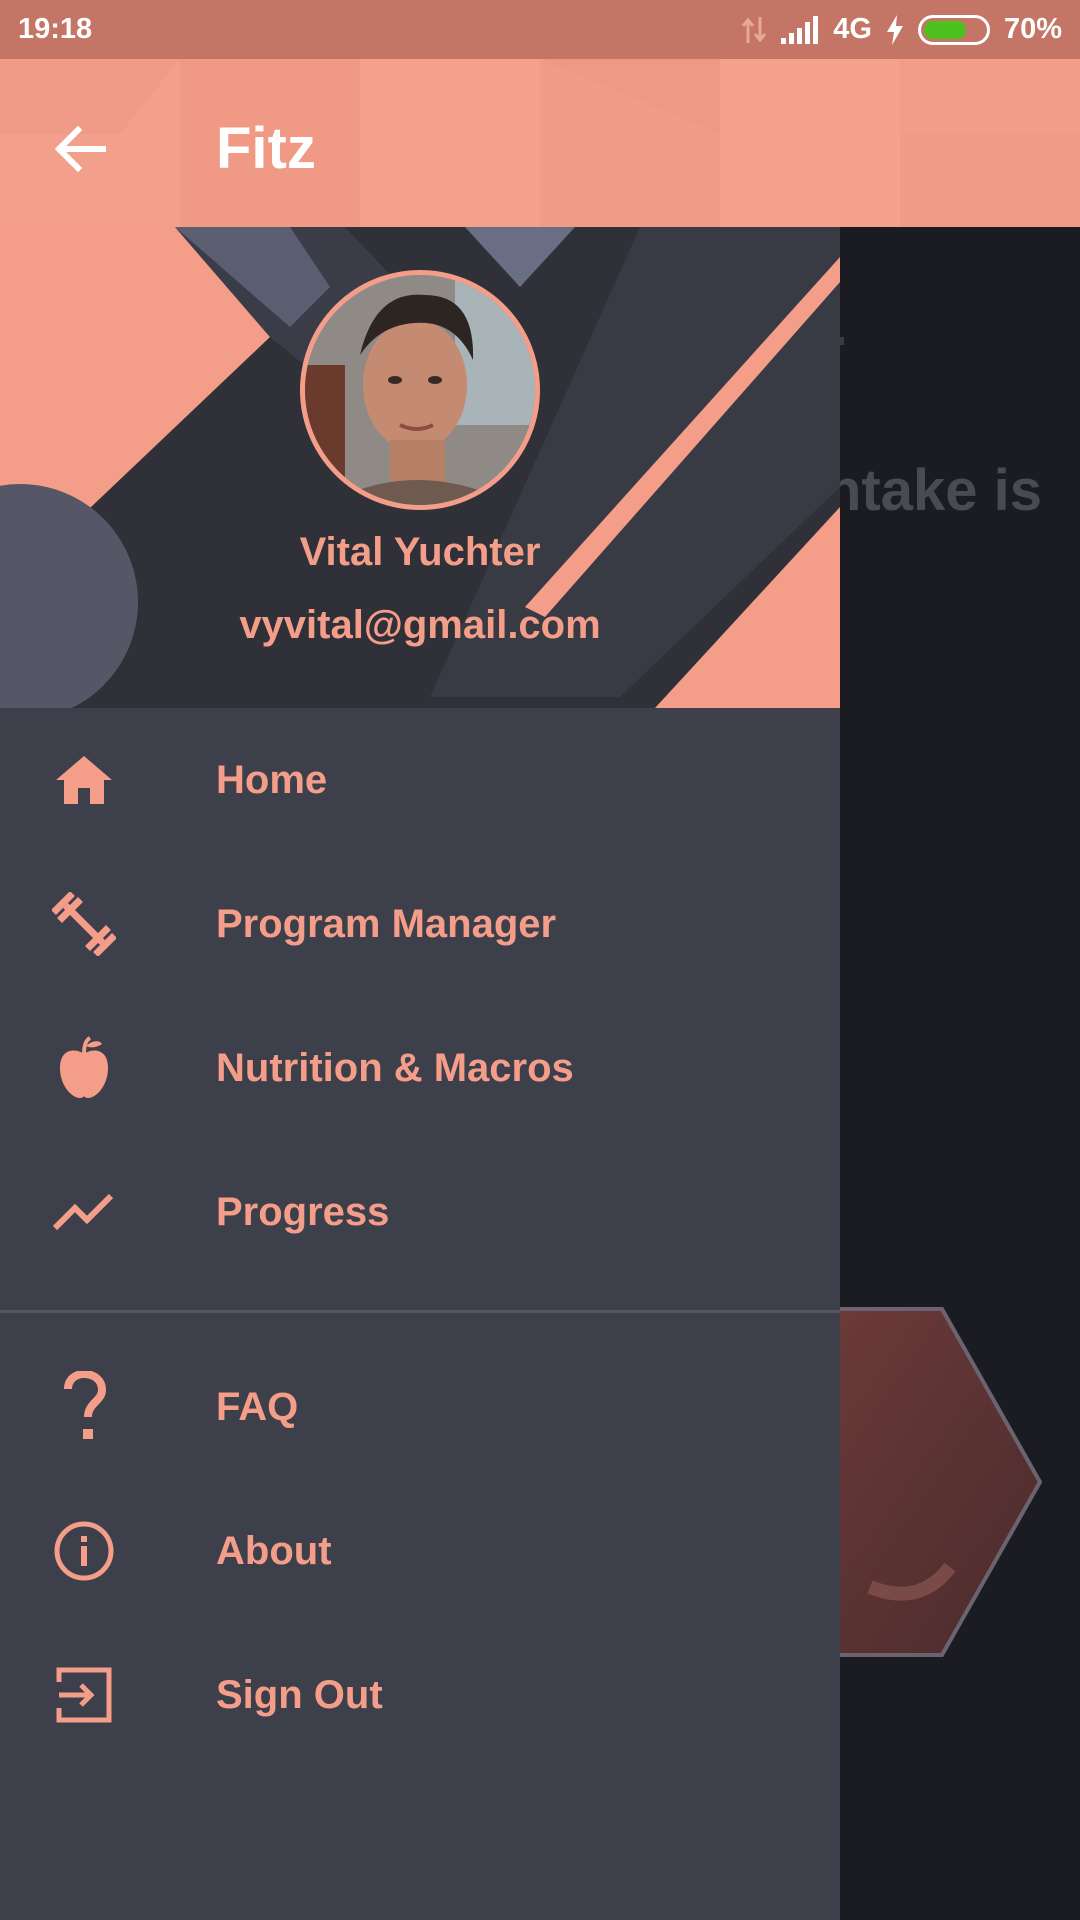  Describe the element at coordinates (420, 1551) in the screenshot. I see `nav-item-about: About` at that location.